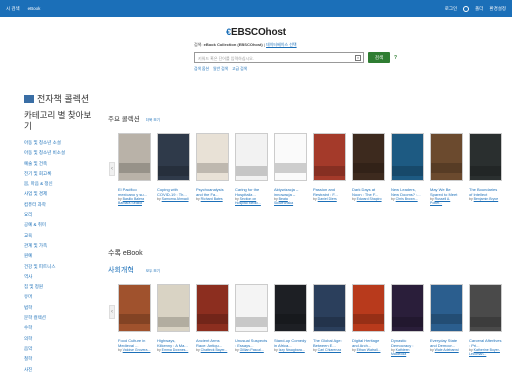 The image size is (512, 377). Describe the element at coordinates (395, 58) in the screenshot. I see `help-icon: ?` at that location.